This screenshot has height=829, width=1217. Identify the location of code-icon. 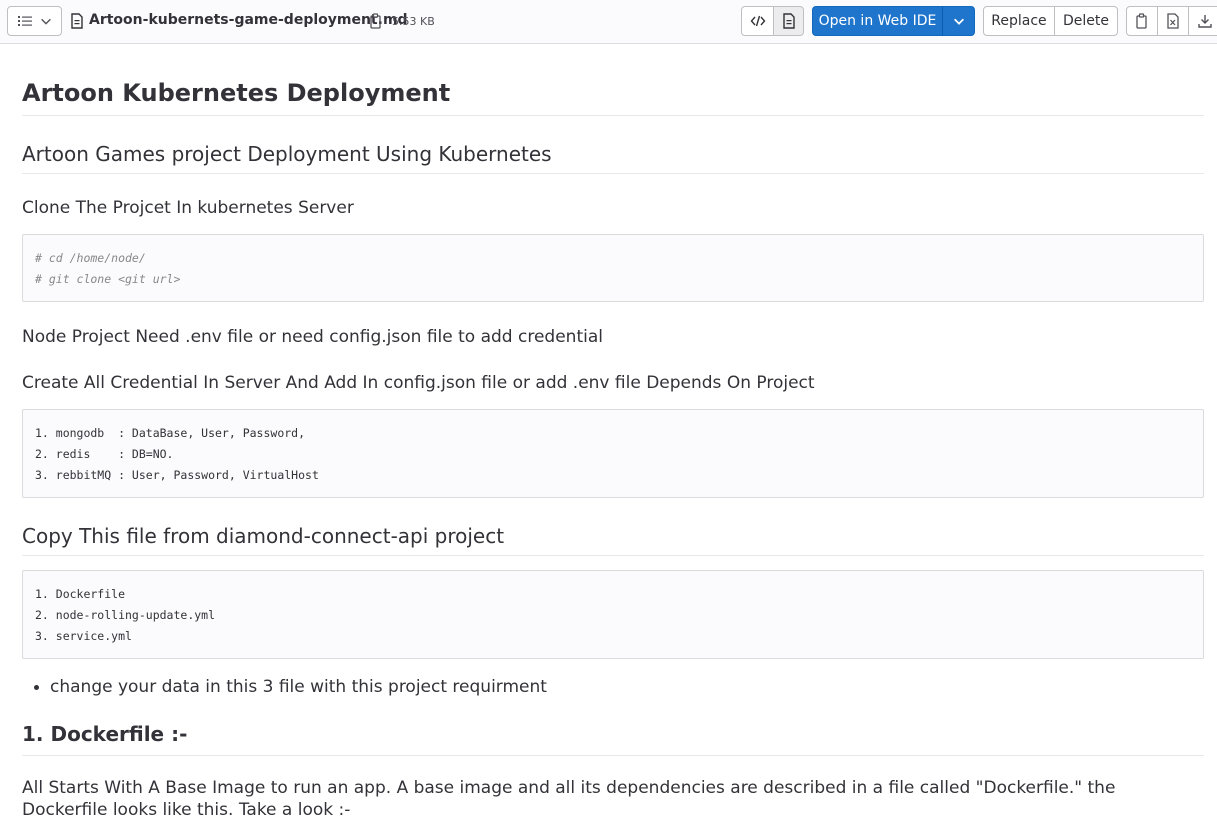
(757, 21).